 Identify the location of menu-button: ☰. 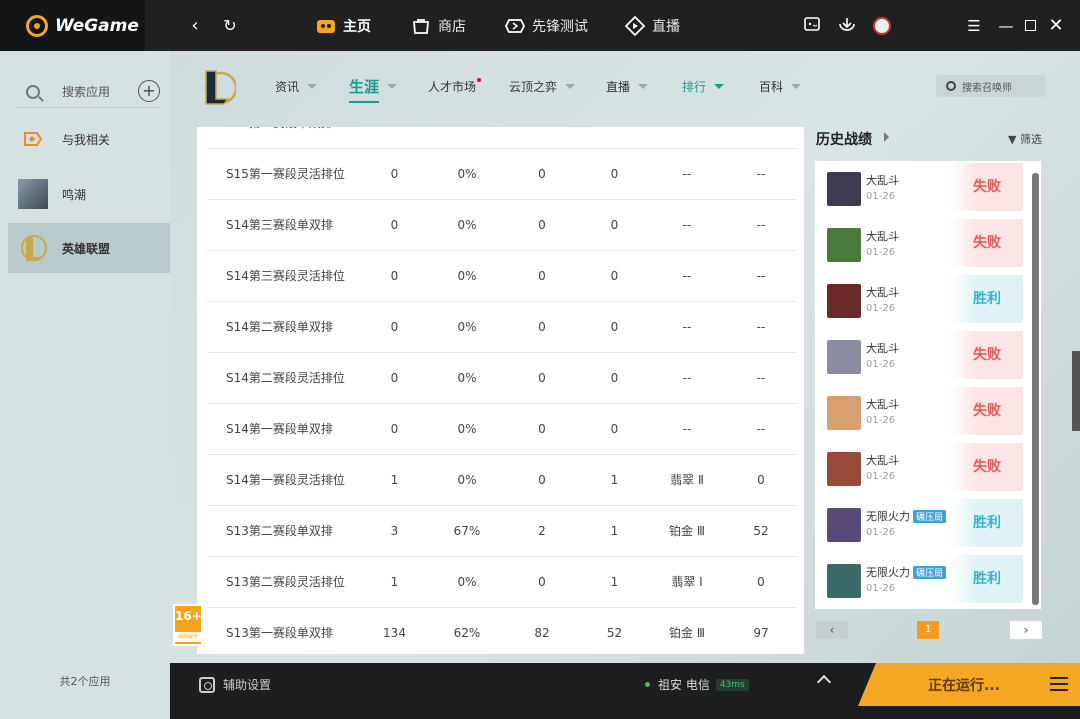
(974, 25).